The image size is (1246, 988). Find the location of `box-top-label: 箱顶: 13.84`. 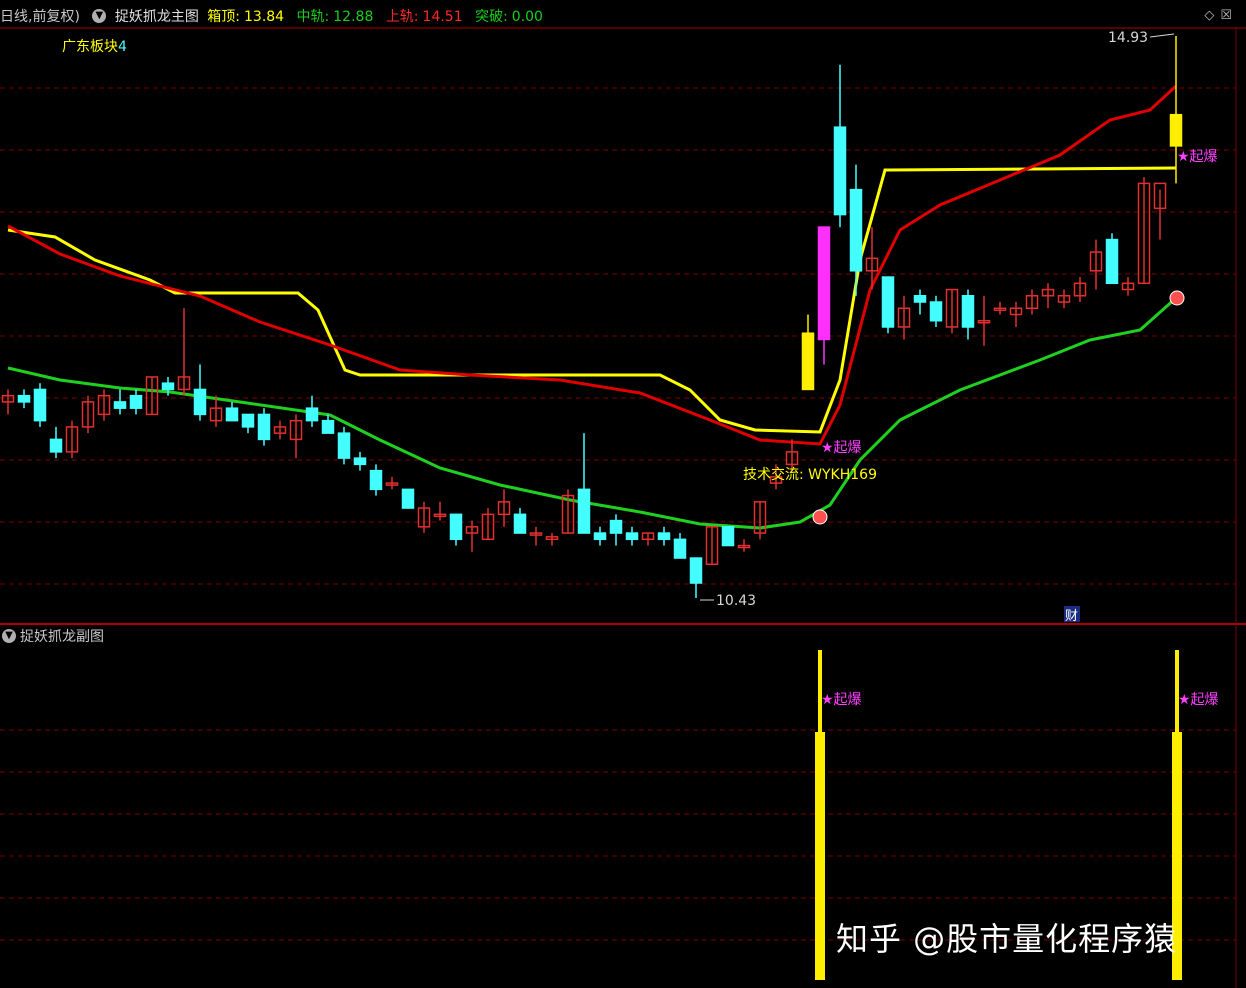

box-top-label: 箱顶: 13.84 is located at coordinates (247, 17).